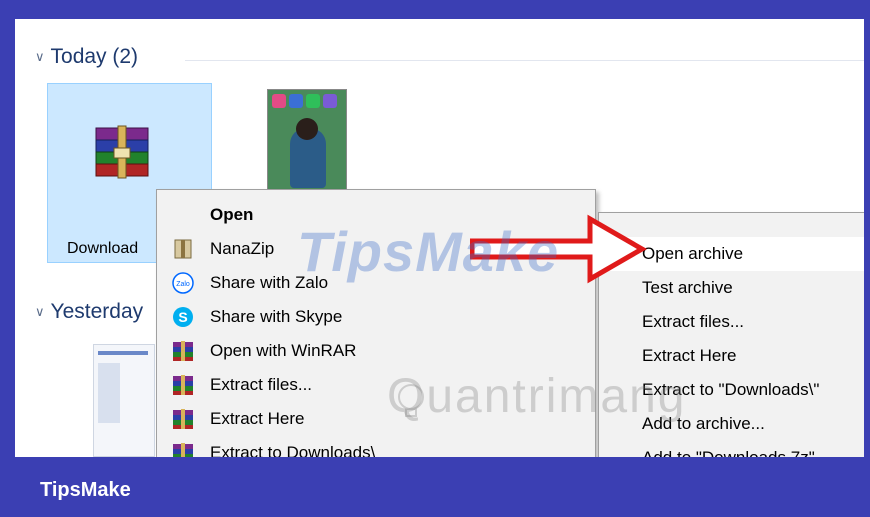 The image size is (870, 517). What do you see at coordinates (307, 129) in the screenshot?
I see `person-head` at bounding box center [307, 129].